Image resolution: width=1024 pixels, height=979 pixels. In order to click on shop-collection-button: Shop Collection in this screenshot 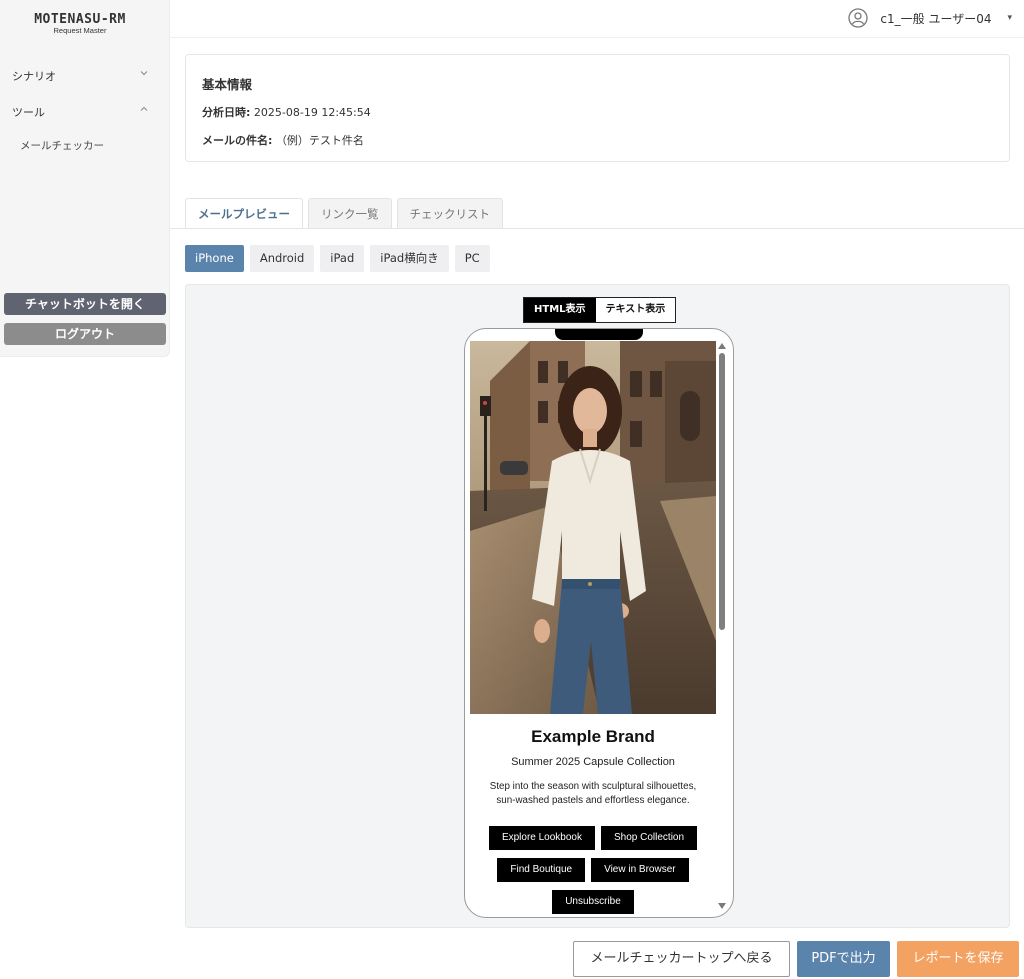, I will do `click(649, 838)`.